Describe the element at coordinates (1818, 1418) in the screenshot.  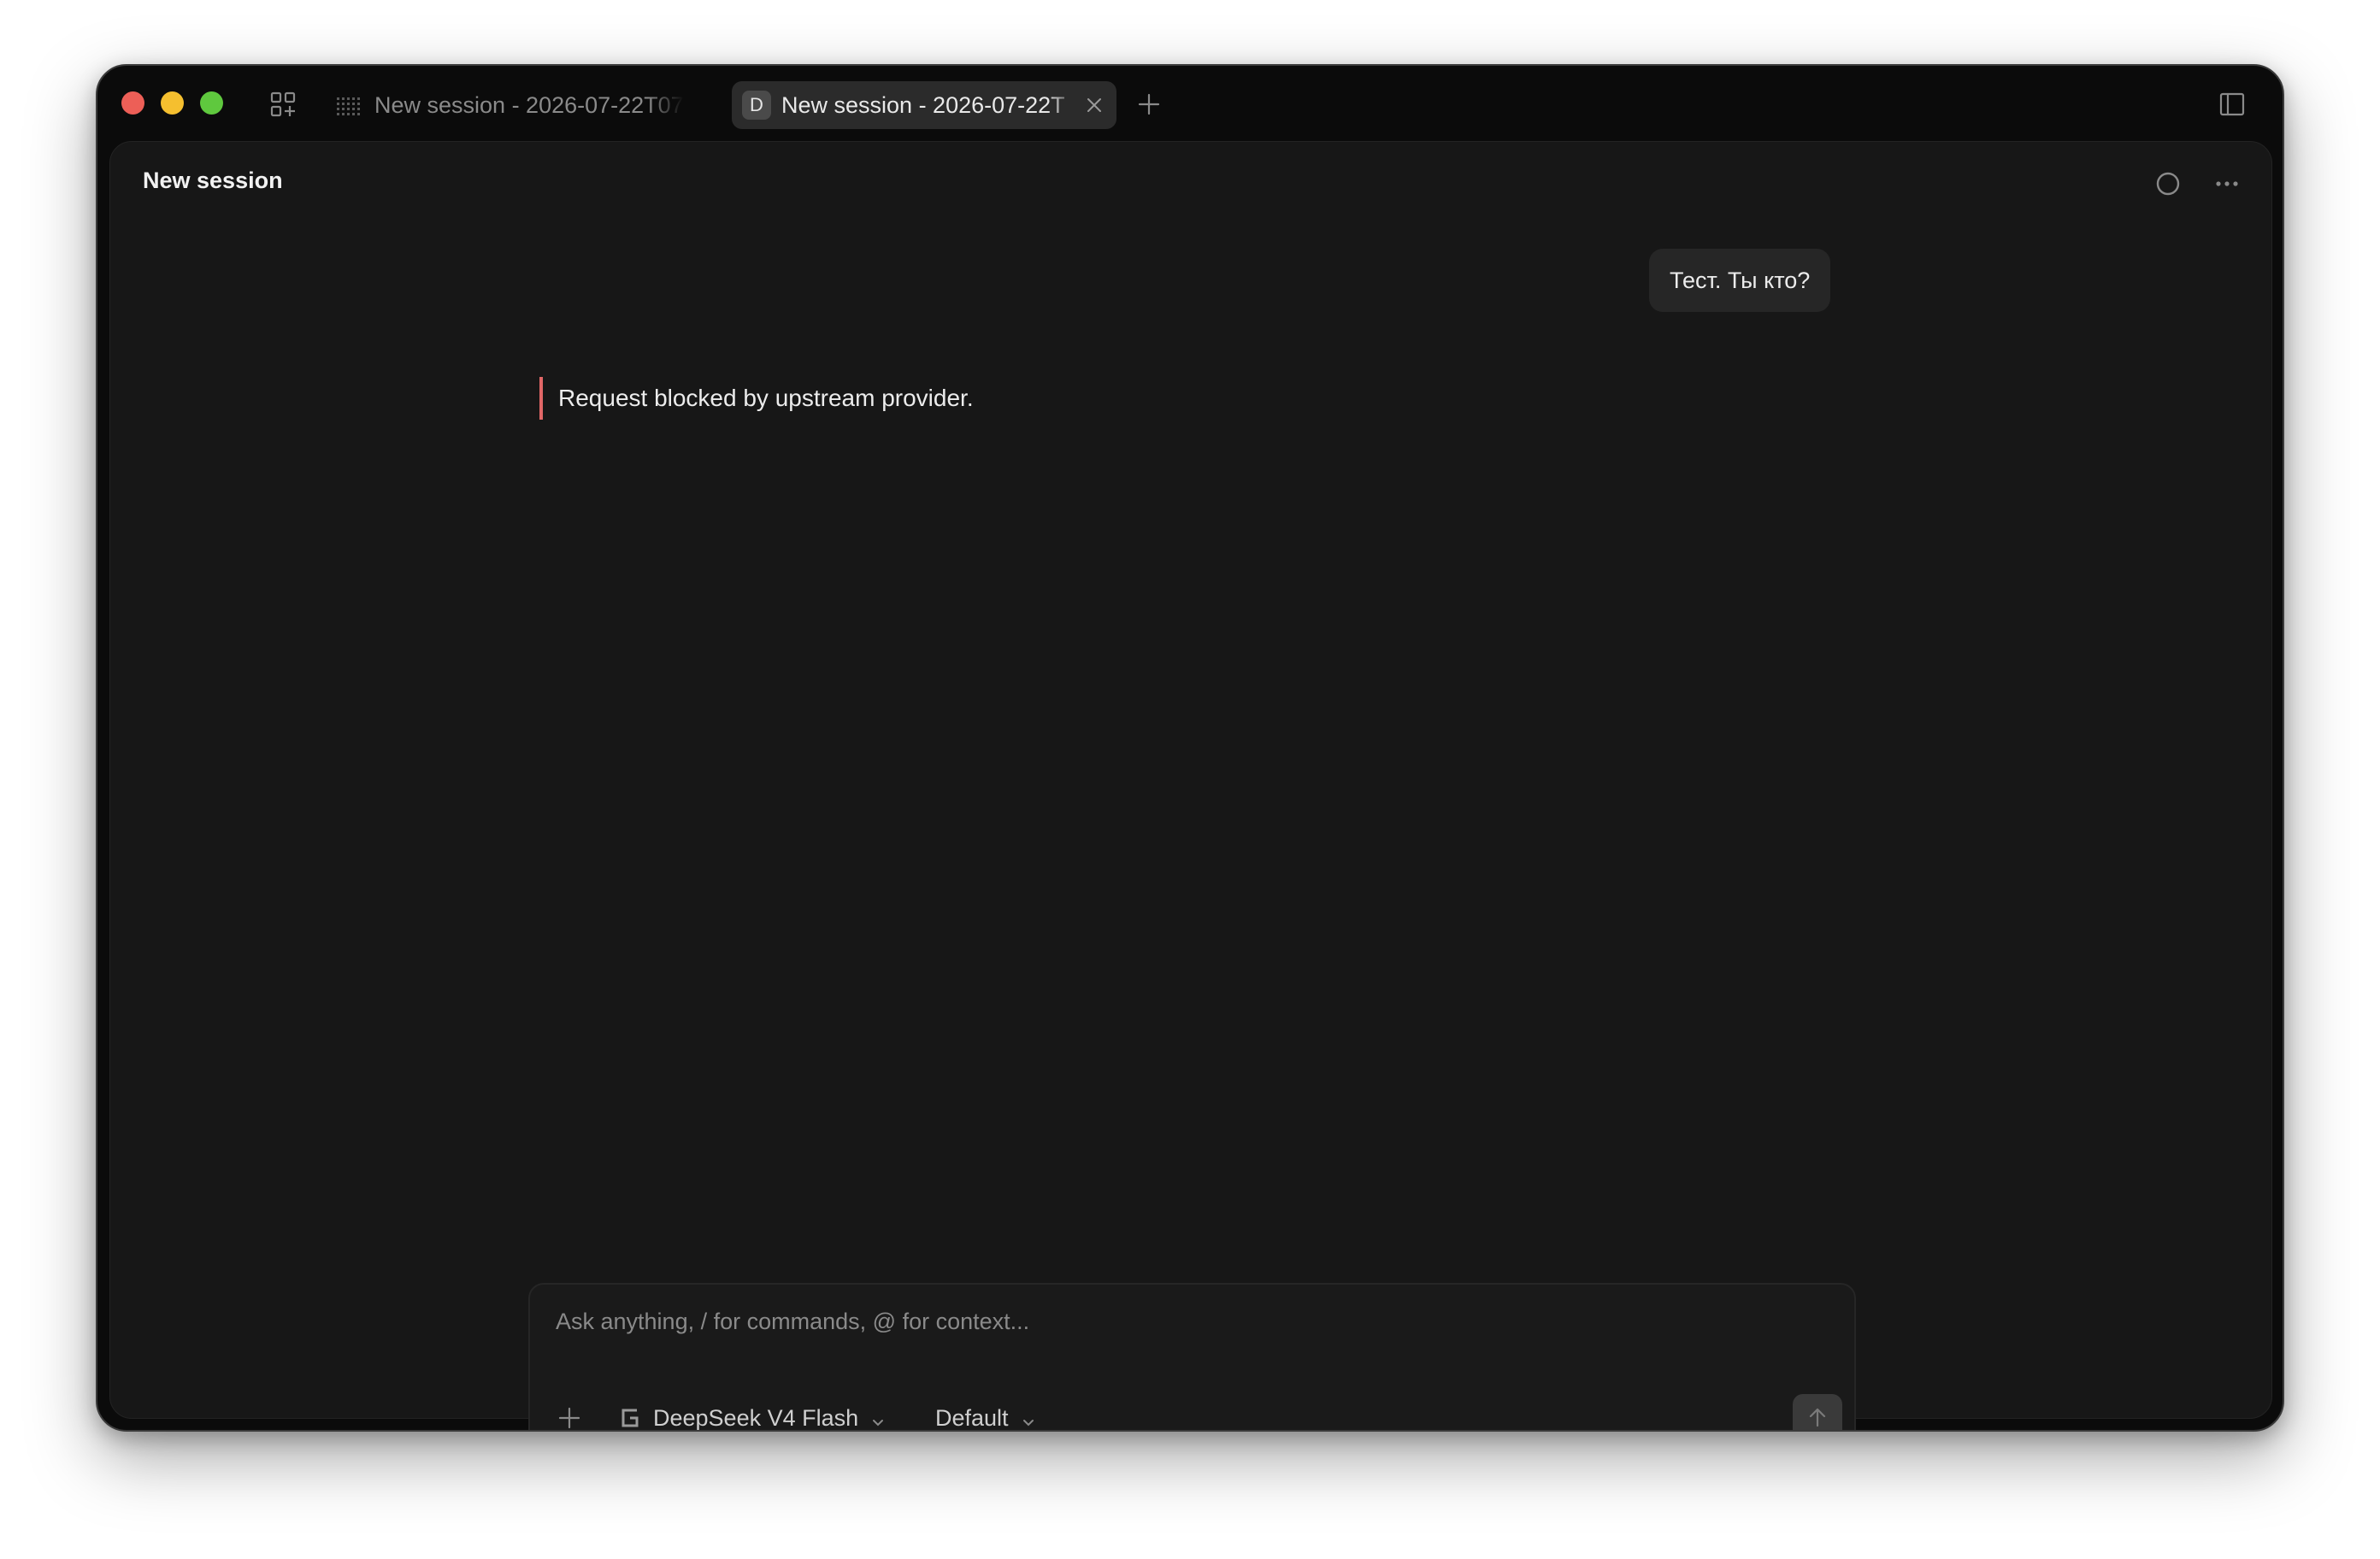
I see `arrow-up-icon` at that location.